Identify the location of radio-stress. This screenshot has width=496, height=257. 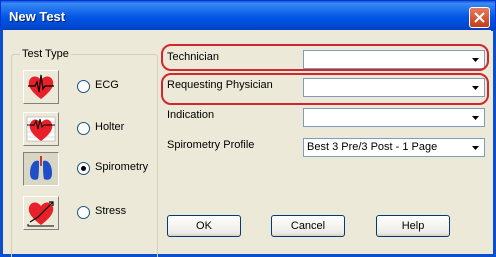
(83, 212).